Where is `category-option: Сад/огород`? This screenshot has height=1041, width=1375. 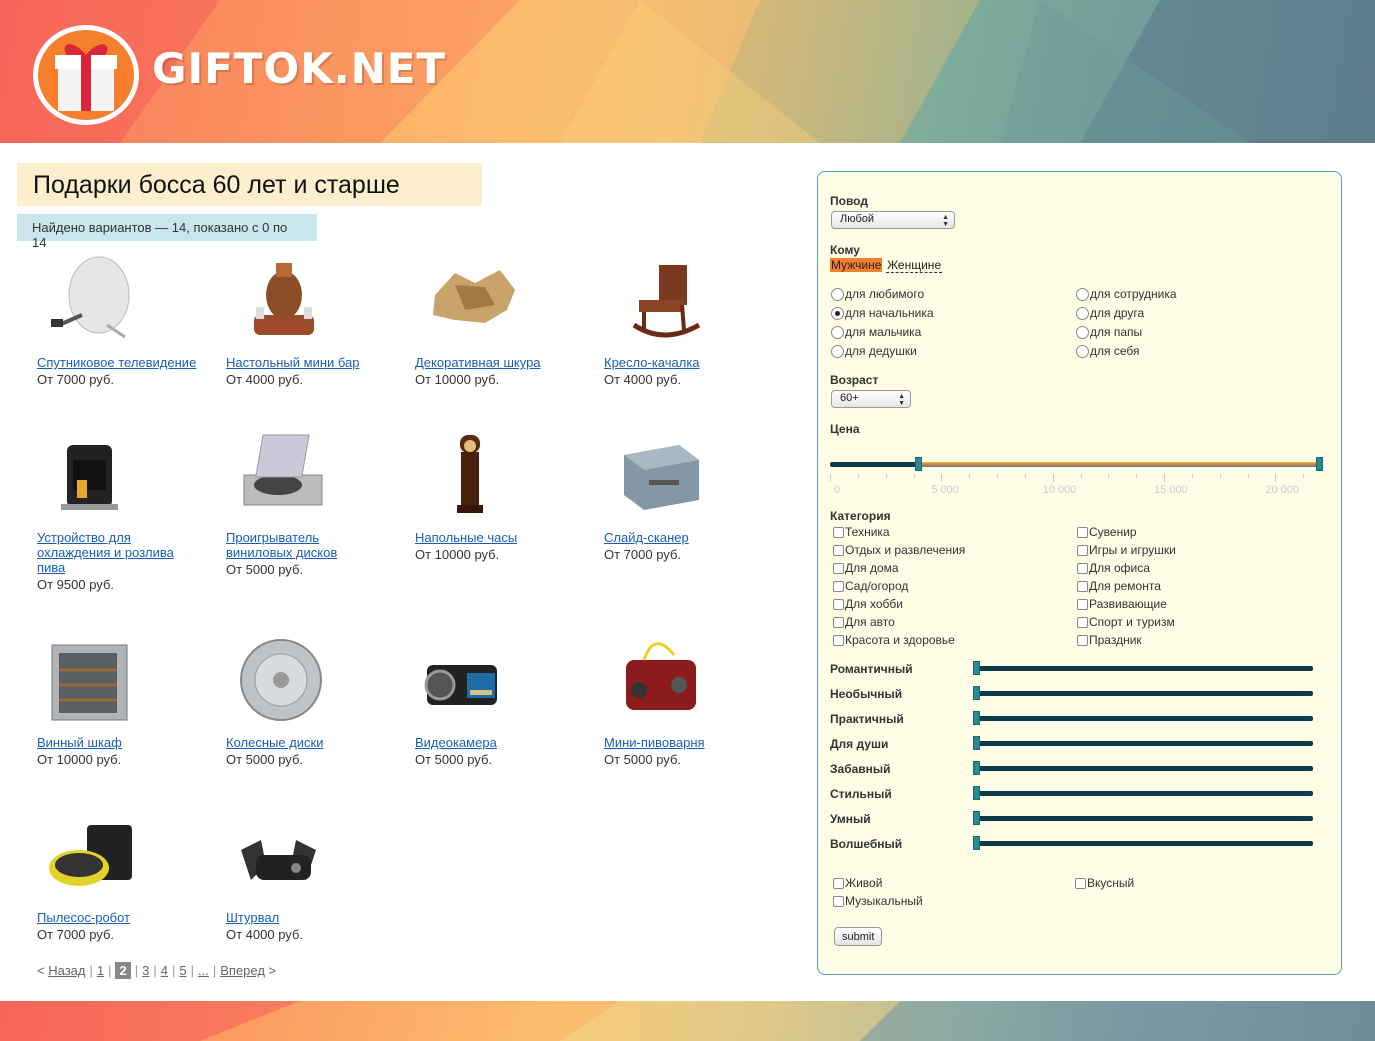
category-option: Сад/огород is located at coordinates (870, 586).